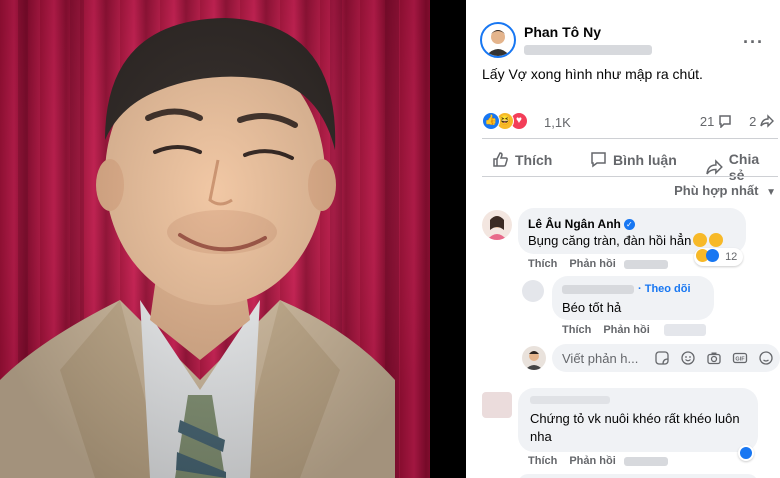 The image size is (780, 478). Describe the element at coordinates (588, 50) in the screenshot. I see `post-timestamp-redacted` at that location.